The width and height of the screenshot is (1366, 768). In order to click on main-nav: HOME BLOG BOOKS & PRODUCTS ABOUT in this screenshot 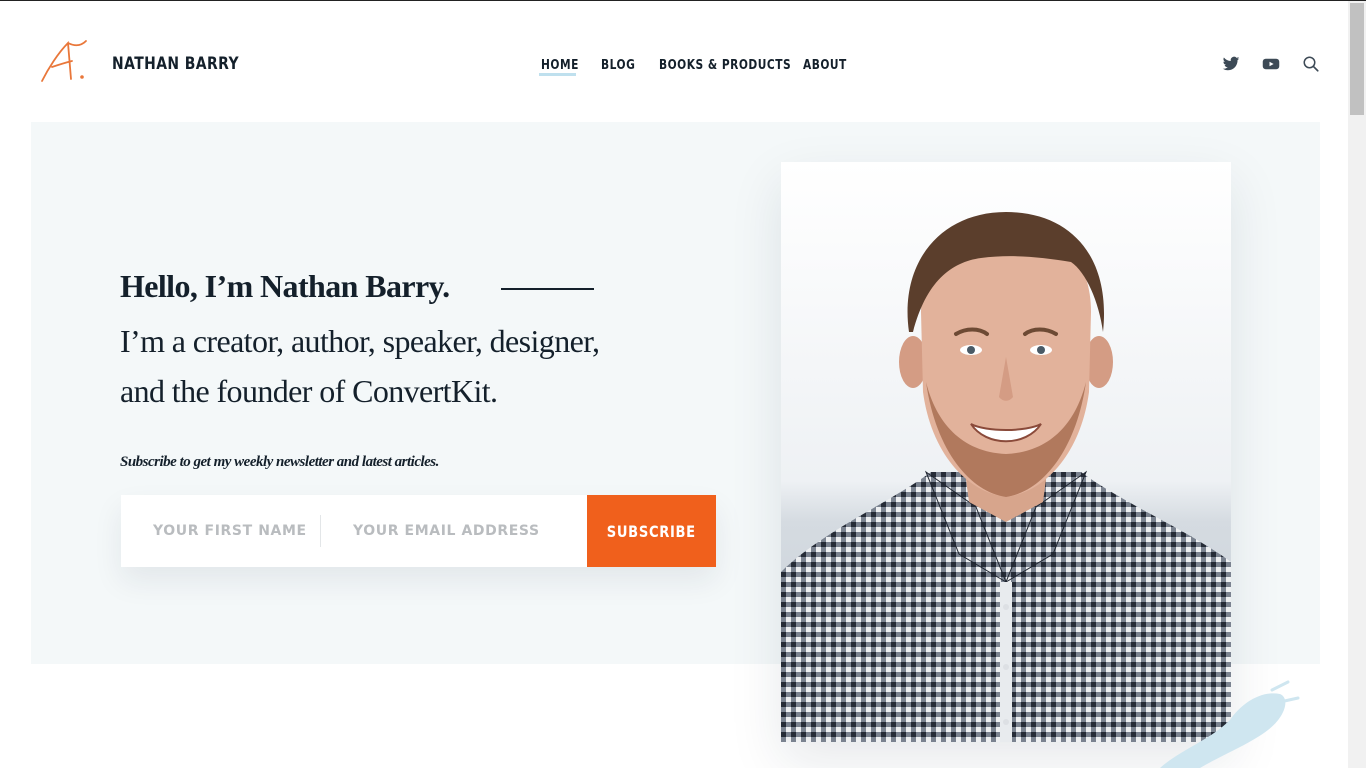, I will do `click(674, 69)`.